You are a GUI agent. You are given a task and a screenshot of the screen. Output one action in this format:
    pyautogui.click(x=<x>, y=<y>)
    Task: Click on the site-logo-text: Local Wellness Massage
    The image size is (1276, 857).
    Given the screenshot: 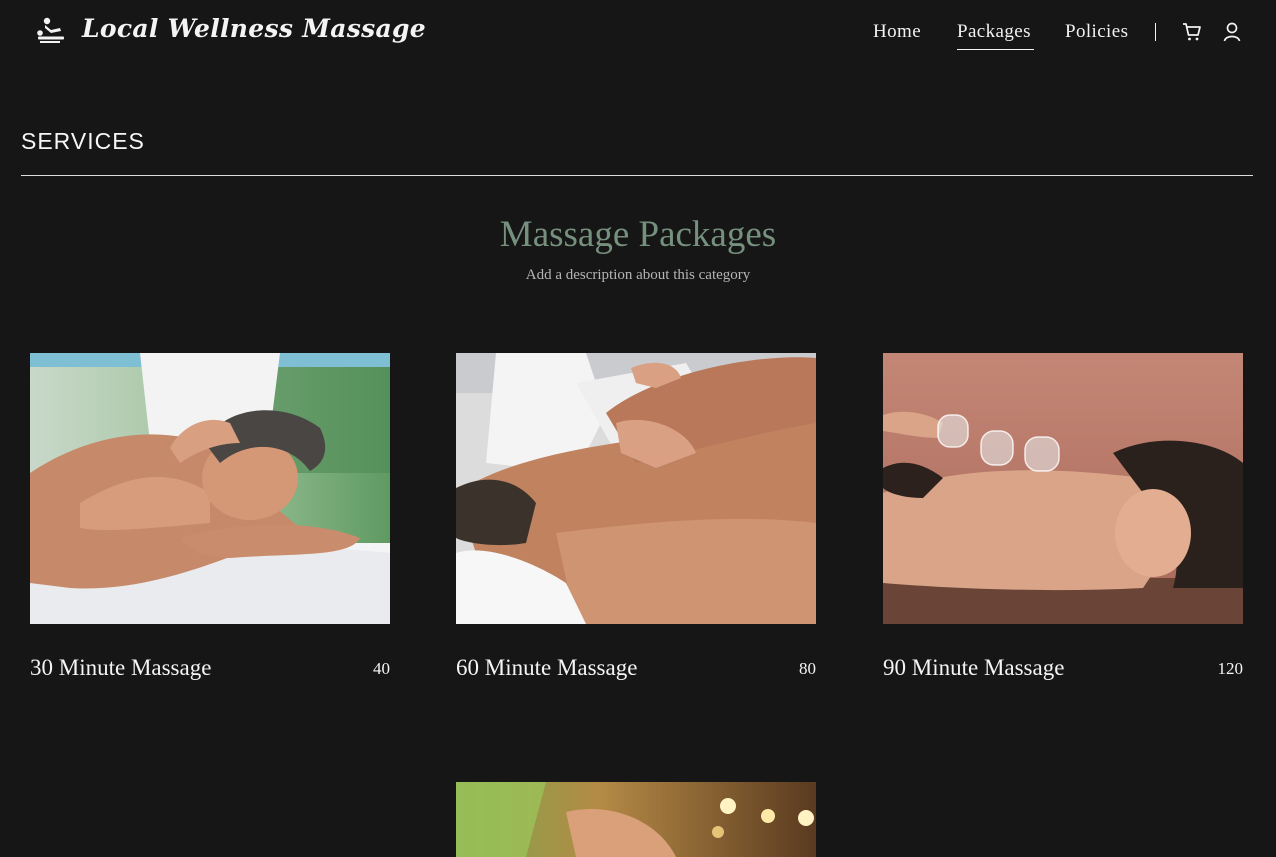 What is the action you would take?
    pyautogui.click(x=254, y=28)
    